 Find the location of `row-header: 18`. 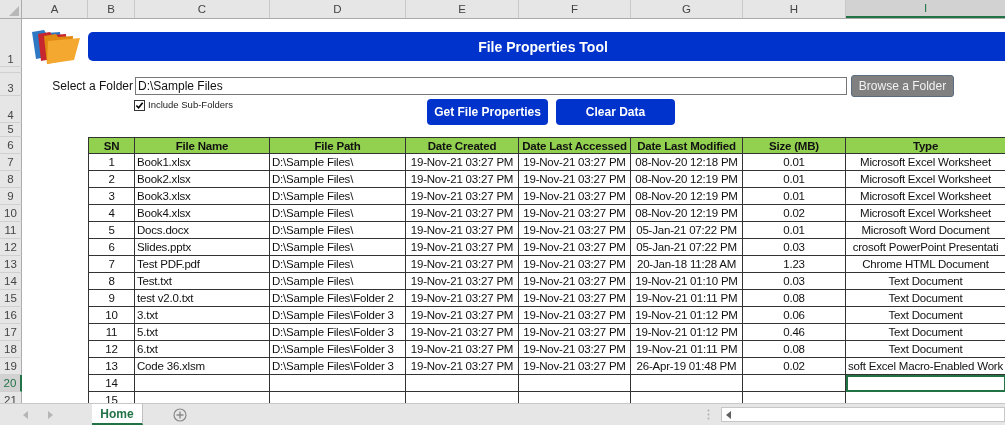

row-header: 18 is located at coordinates (11, 349).